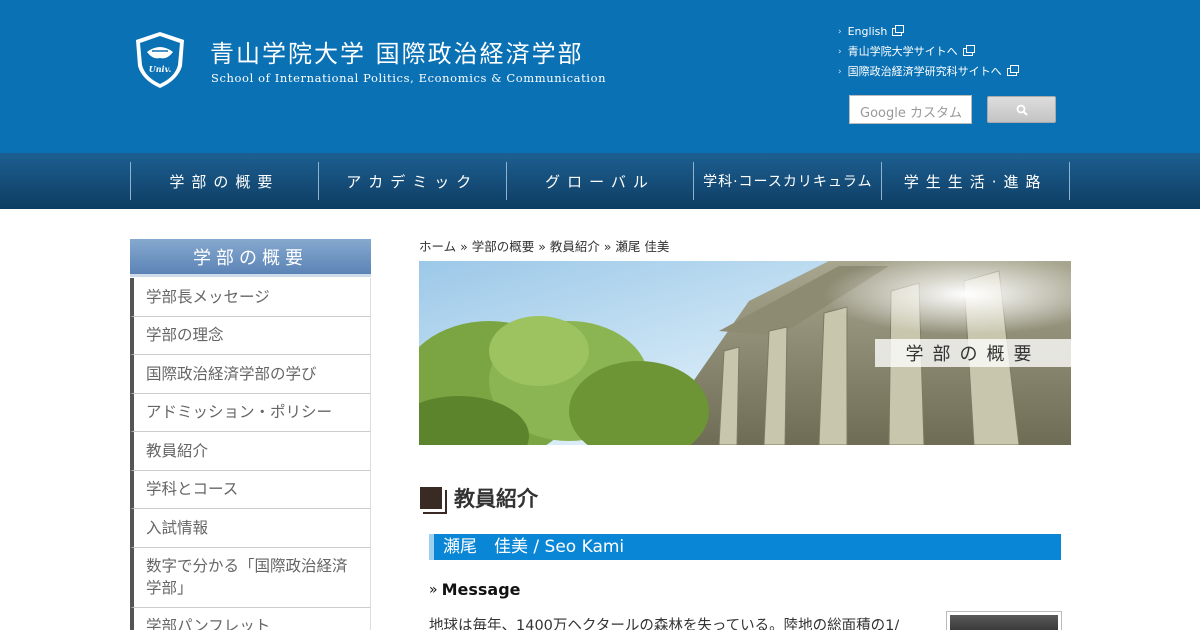 The height and width of the screenshot is (630, 1200). What do you see at coordinates (910, 109) in the screenshot?
I see `search-input: Google カスタム` at bounding box center [910, 109].